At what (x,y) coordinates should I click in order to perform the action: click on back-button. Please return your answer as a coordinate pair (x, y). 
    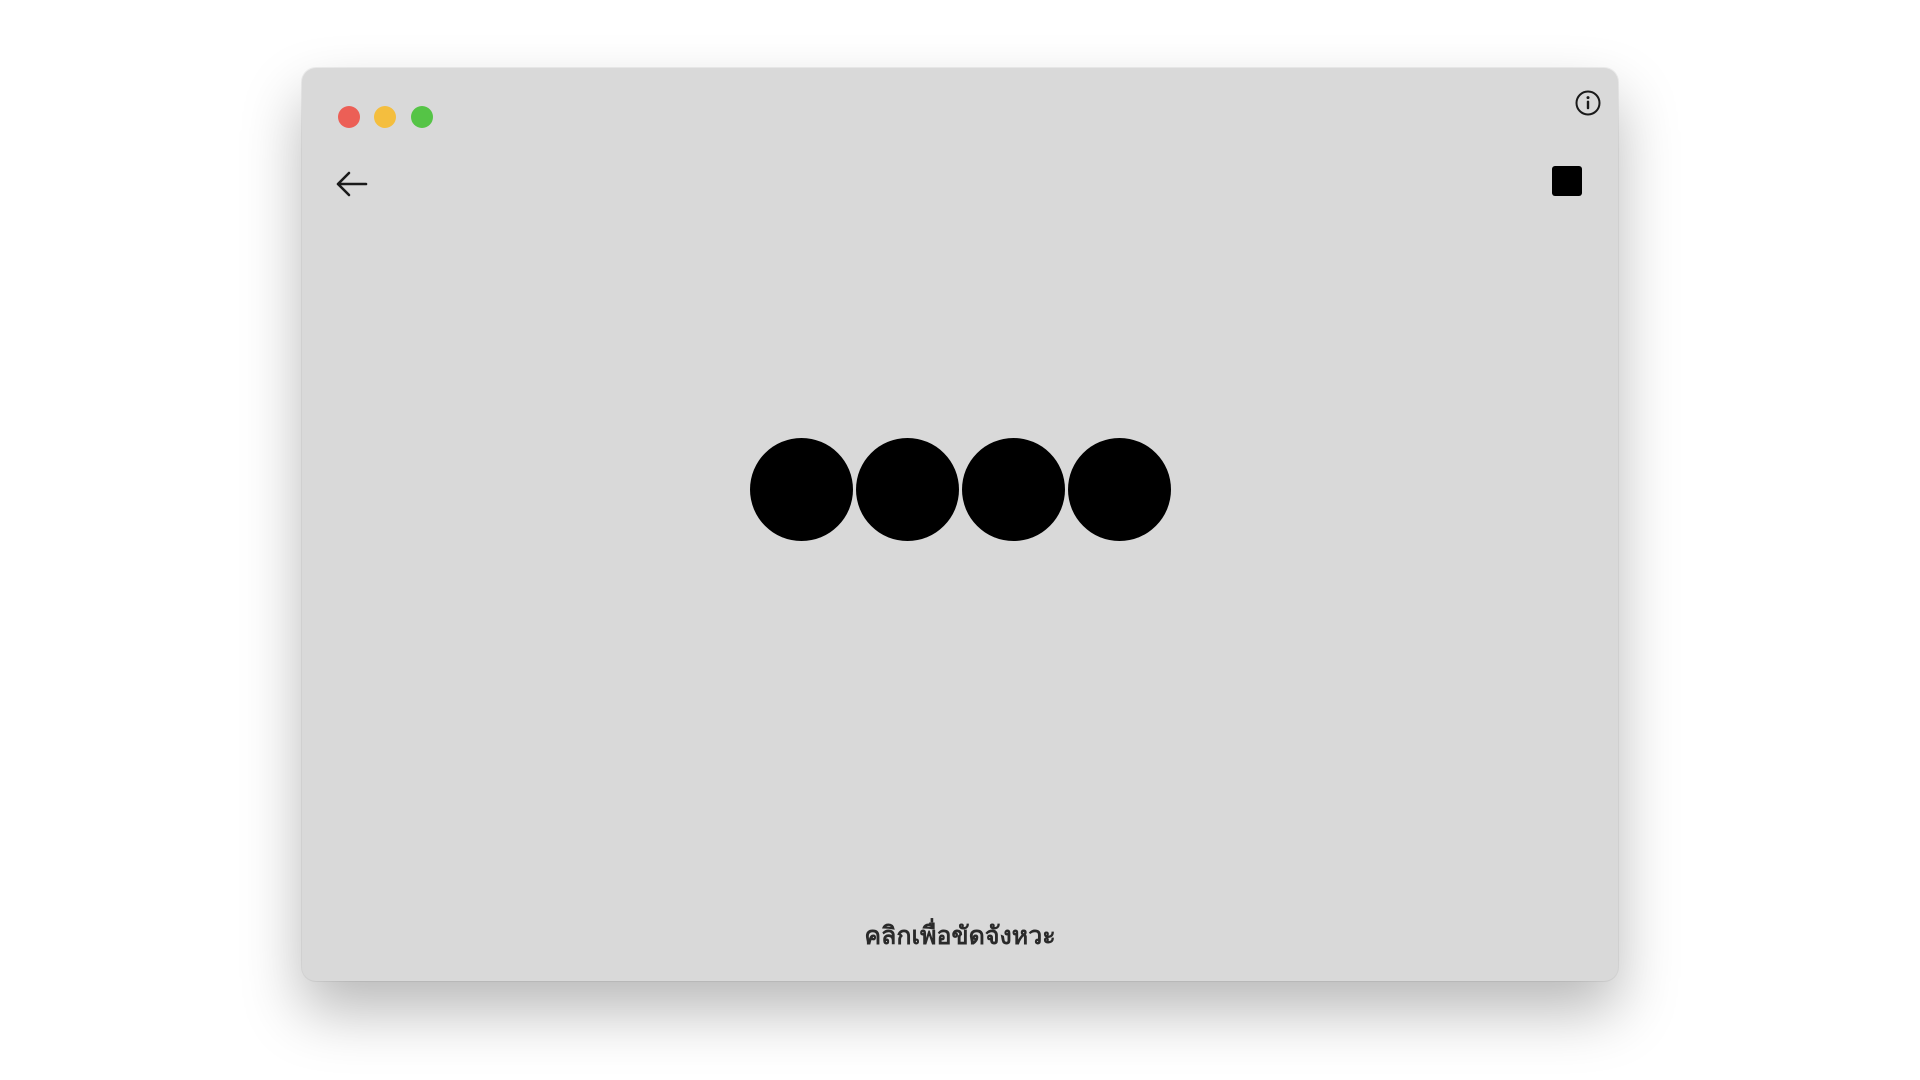
    Looking at the image, I should click on (352, 184).